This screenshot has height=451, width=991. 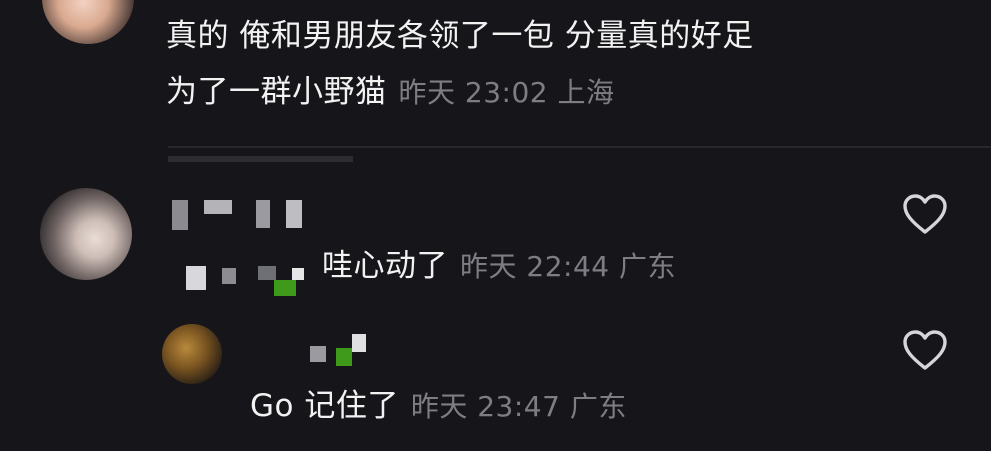 I want to click on section-divider, so click(x=579, y=147).